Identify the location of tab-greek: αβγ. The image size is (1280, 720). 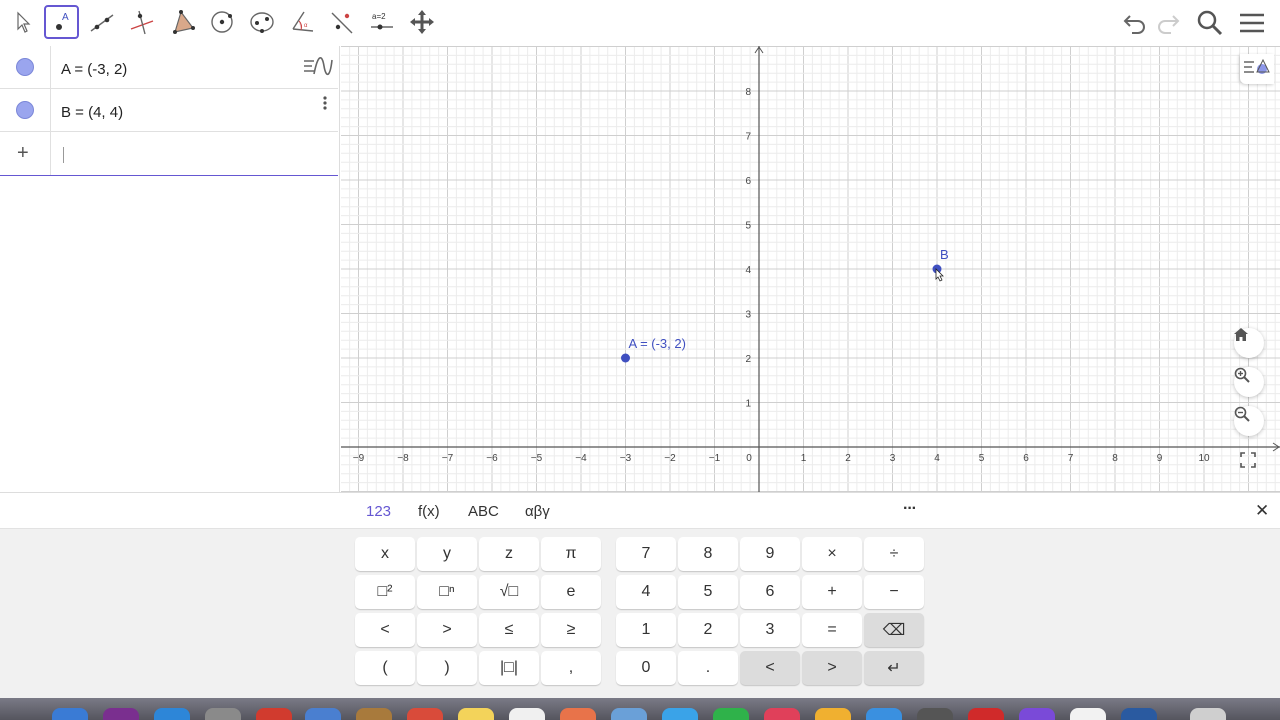
(537, 511).